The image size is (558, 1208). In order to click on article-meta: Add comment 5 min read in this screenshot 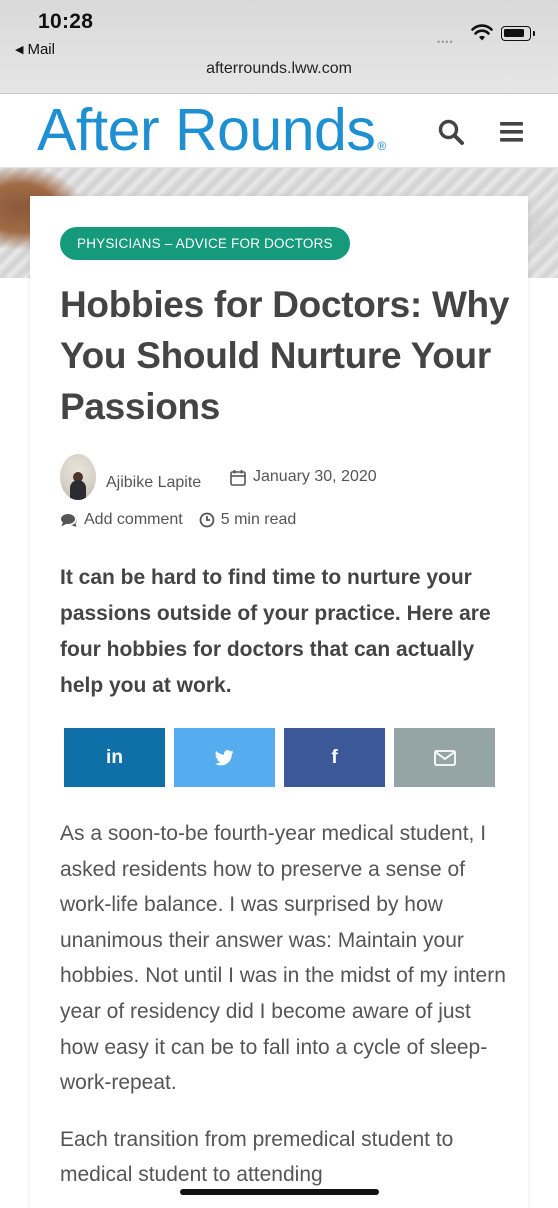, I will do `click(178, 520)`.